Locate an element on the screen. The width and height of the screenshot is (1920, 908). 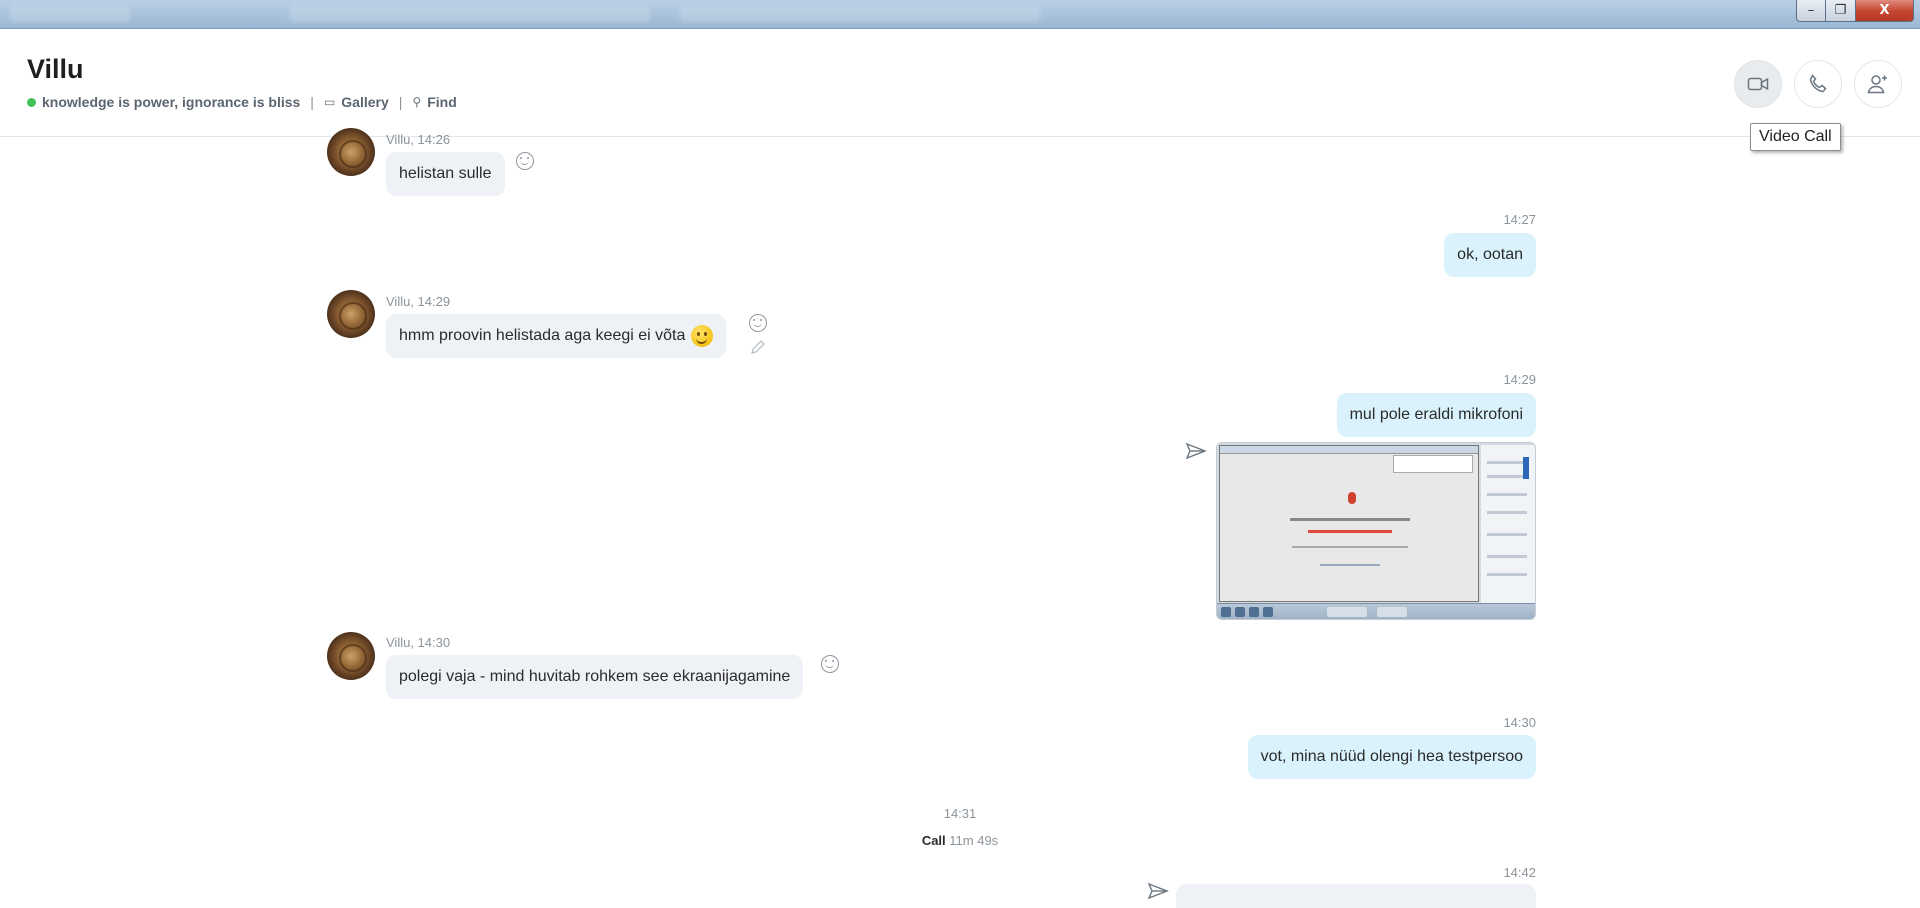
microphone-icon is located at coordinates (1352, 498).